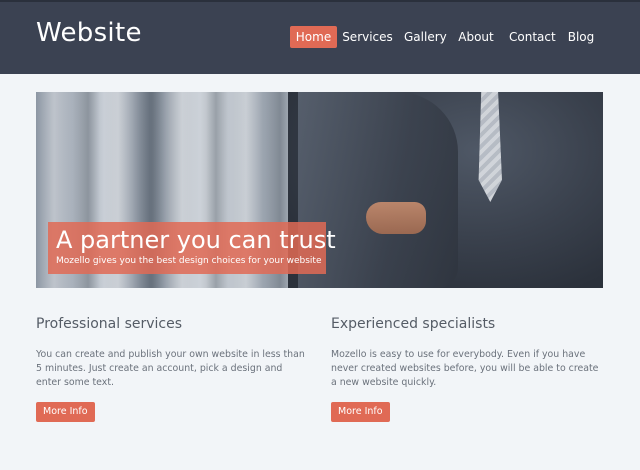 The height and width of the screenshot is (470, 640). What do you see at coordinates (425, 37) in the screenshot?
I see `nav-item-gallery: Gallery` at bounding box center [425, 37].